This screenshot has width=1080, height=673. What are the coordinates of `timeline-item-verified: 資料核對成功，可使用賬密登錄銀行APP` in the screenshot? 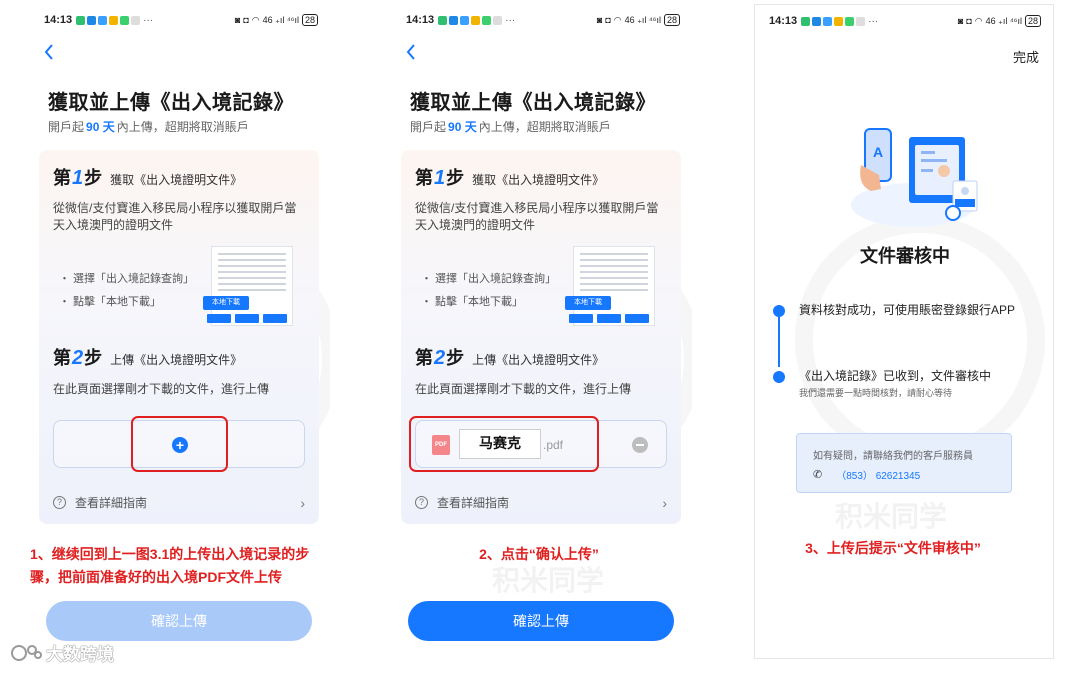 It's located at (907, 310).